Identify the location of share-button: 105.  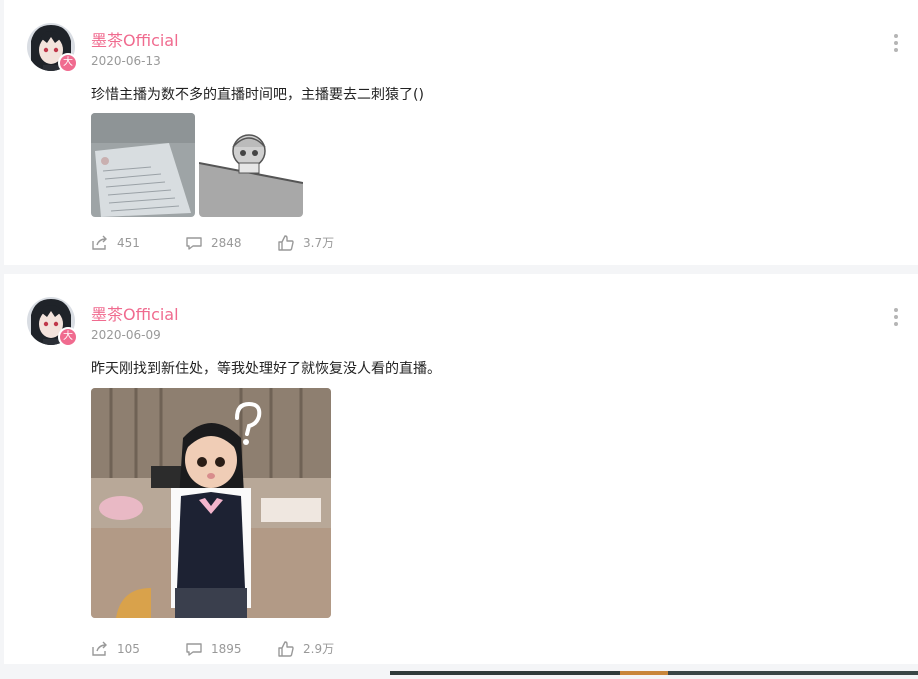
(138, 649).